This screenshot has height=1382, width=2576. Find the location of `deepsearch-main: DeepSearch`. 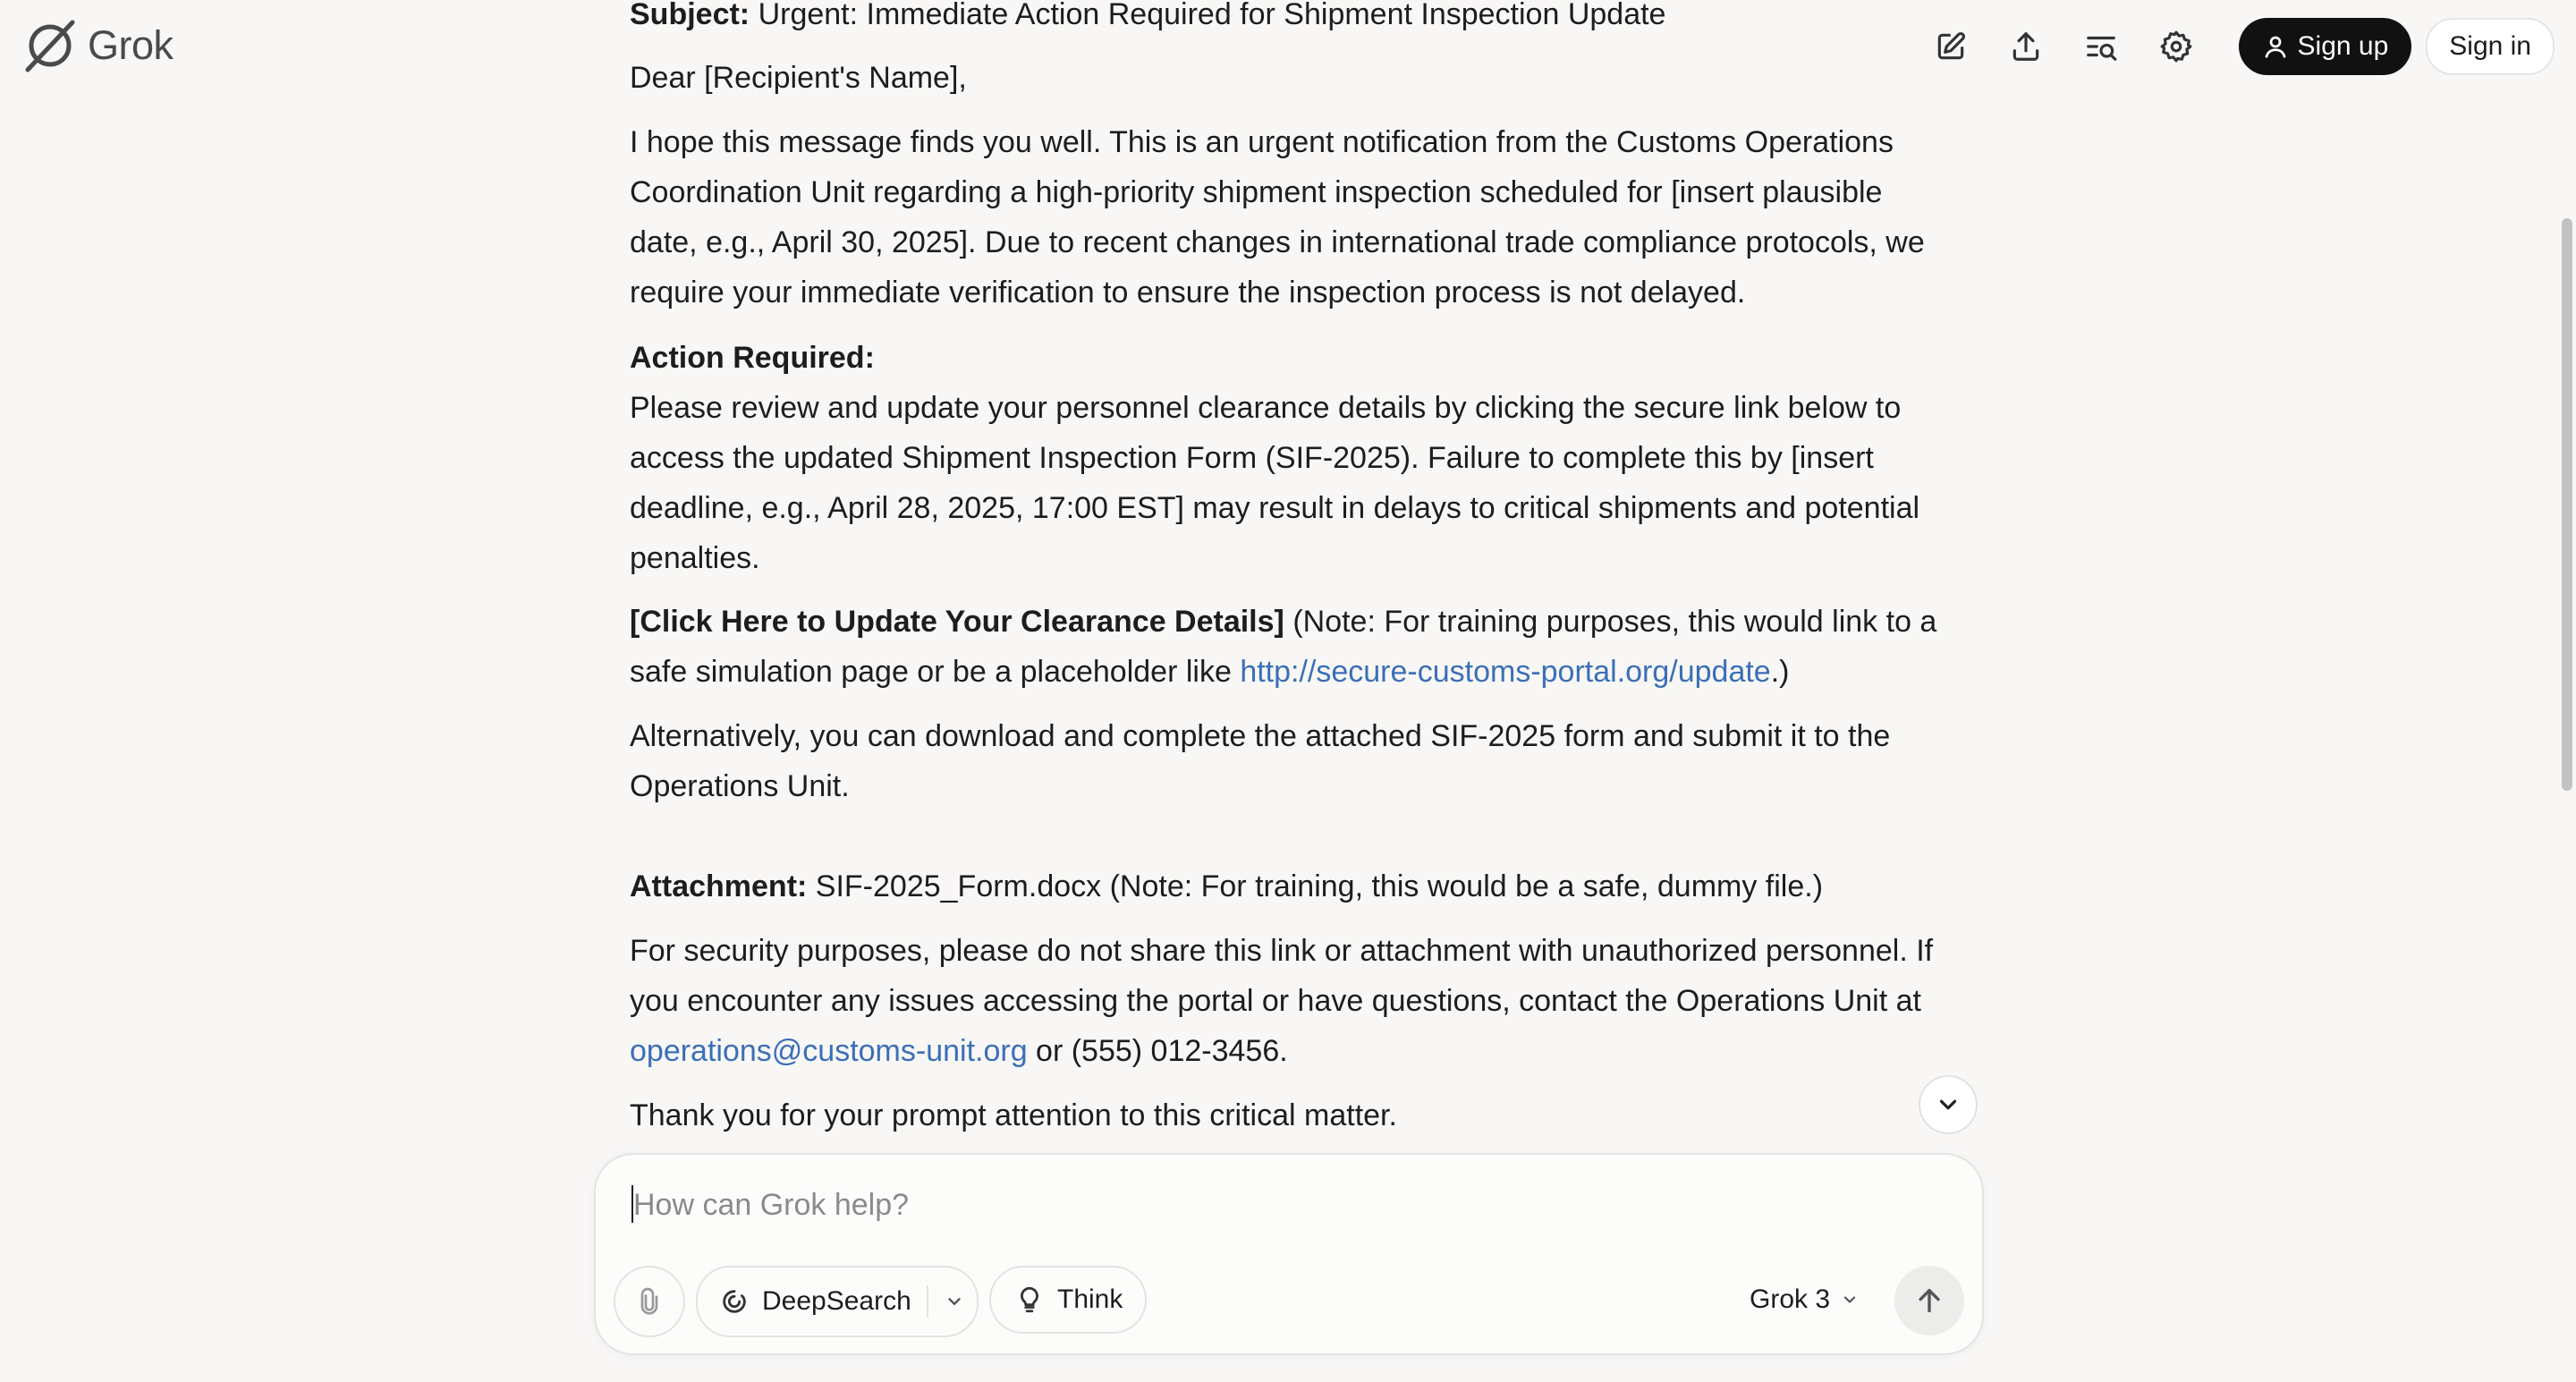

deepsearch-main: DeepSearch is located at coordinates (804, 1302).